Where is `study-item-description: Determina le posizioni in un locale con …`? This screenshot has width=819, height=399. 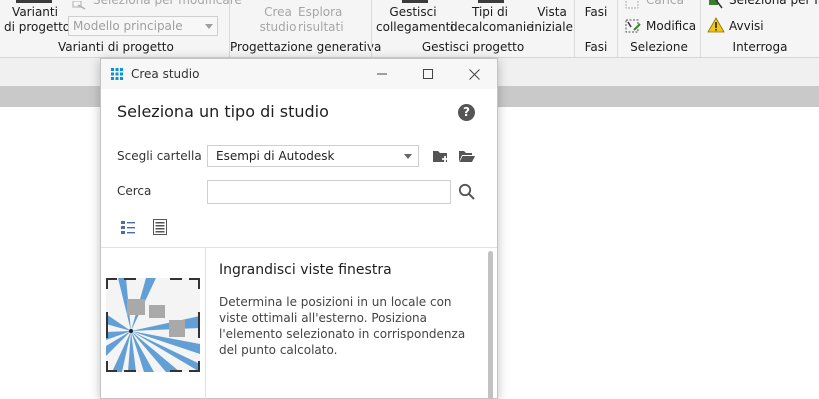
study-item-description: Determina le posizioni in un locale con … is located at coordinates (342, 326).